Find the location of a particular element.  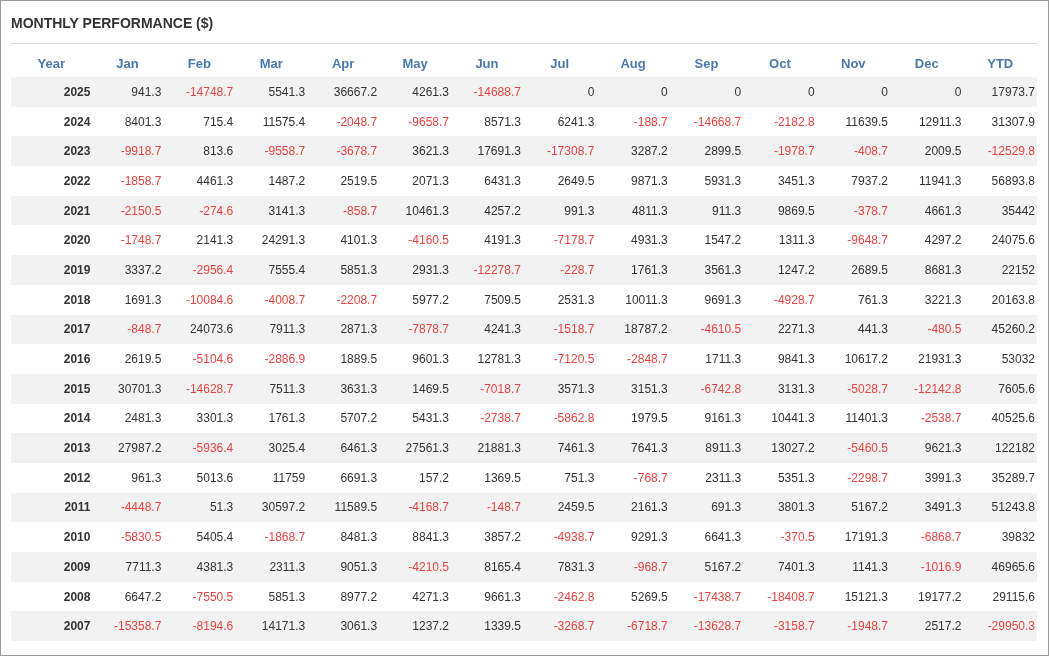

value-cell: -228.7 is located at coordinates (559, 270).